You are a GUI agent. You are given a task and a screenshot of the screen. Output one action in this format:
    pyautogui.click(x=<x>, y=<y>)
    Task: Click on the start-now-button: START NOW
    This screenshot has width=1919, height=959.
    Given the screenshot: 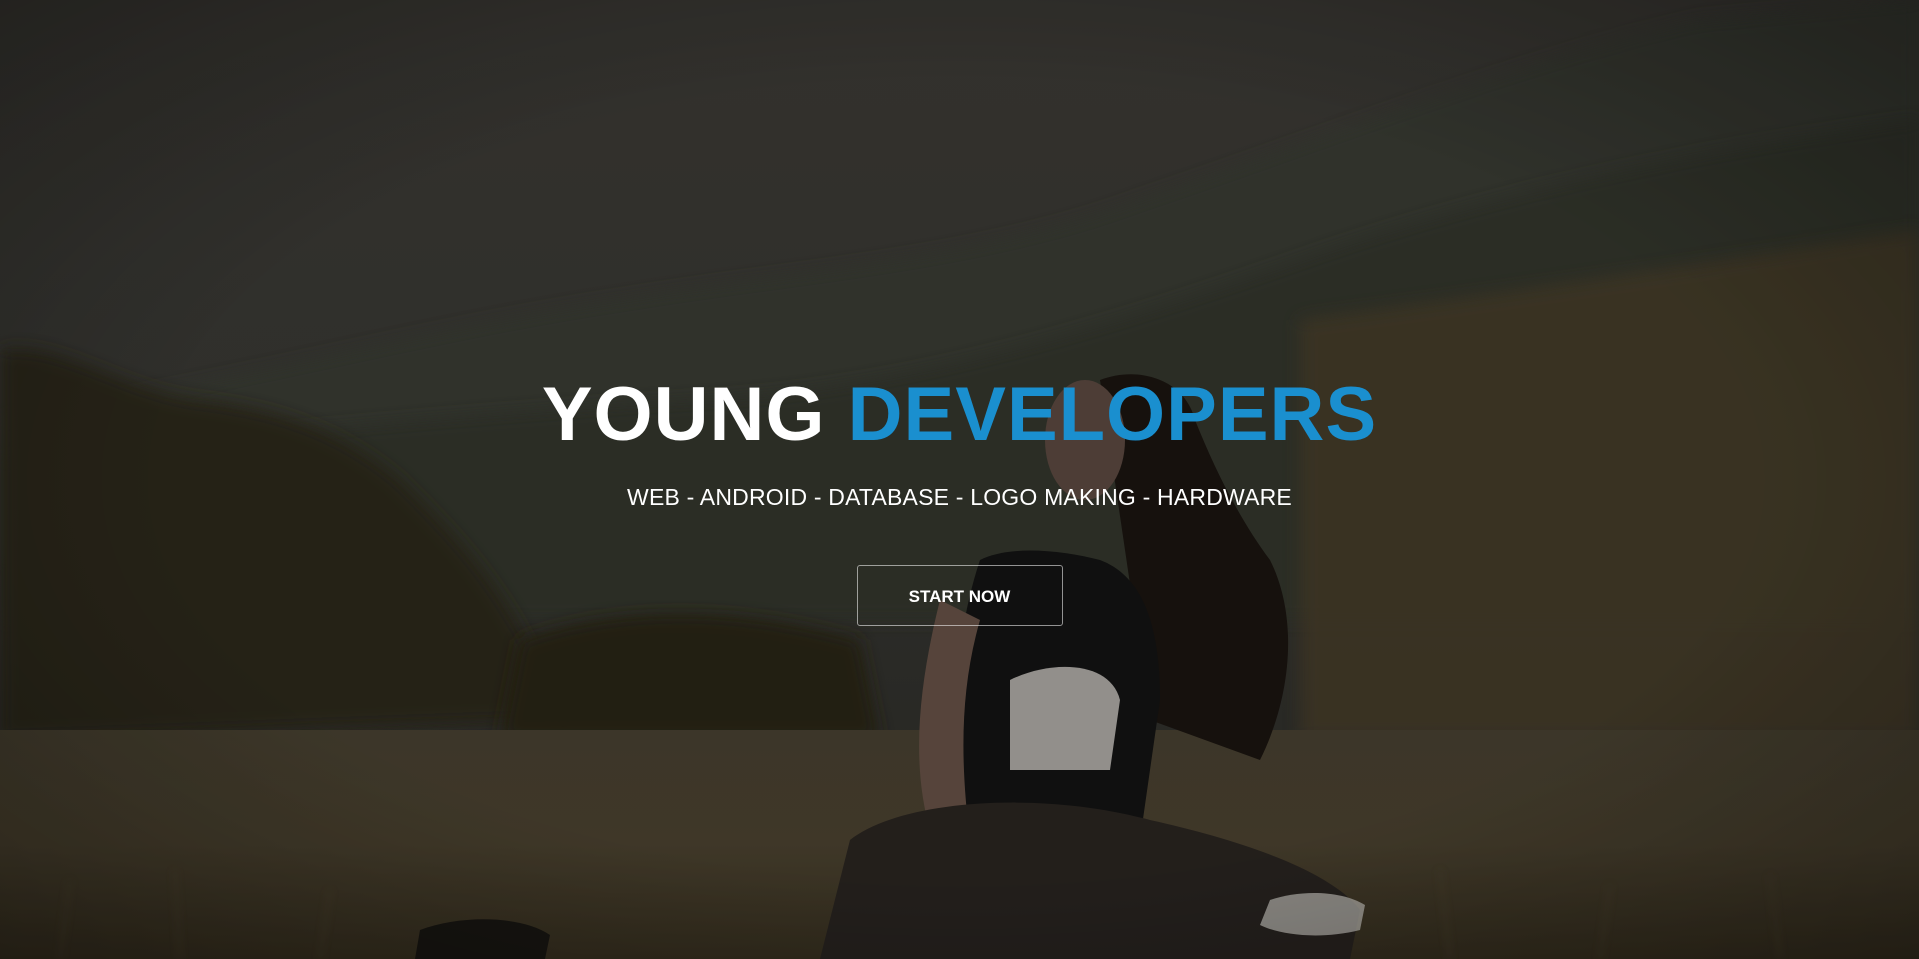 What is the action you would take?
    pyautogui.click(x=959, y=595)
    